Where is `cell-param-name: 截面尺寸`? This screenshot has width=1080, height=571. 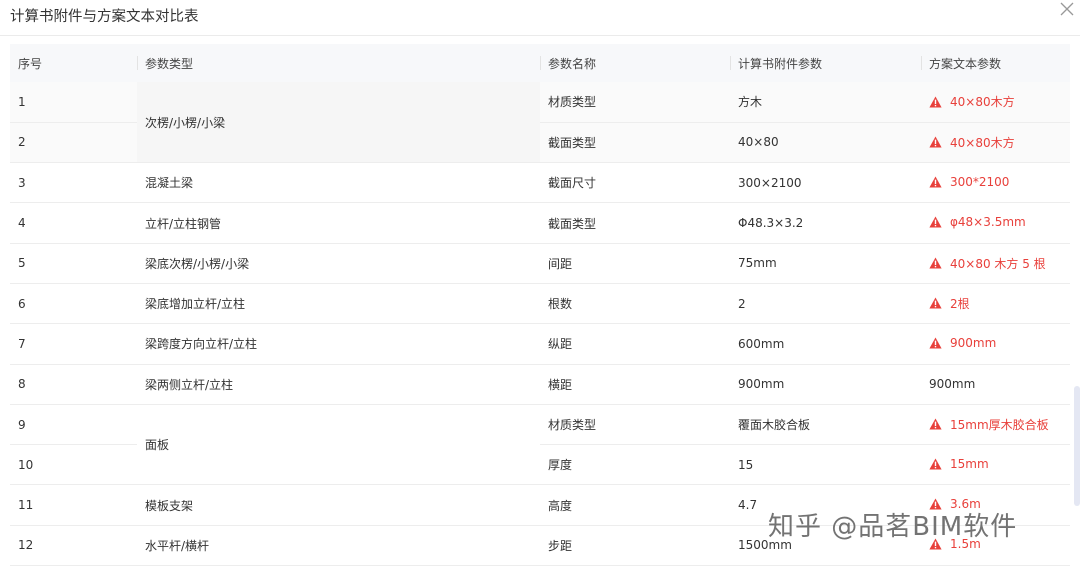
cell-param-name: 截面尺寸 is located at coordinates (635, 183).